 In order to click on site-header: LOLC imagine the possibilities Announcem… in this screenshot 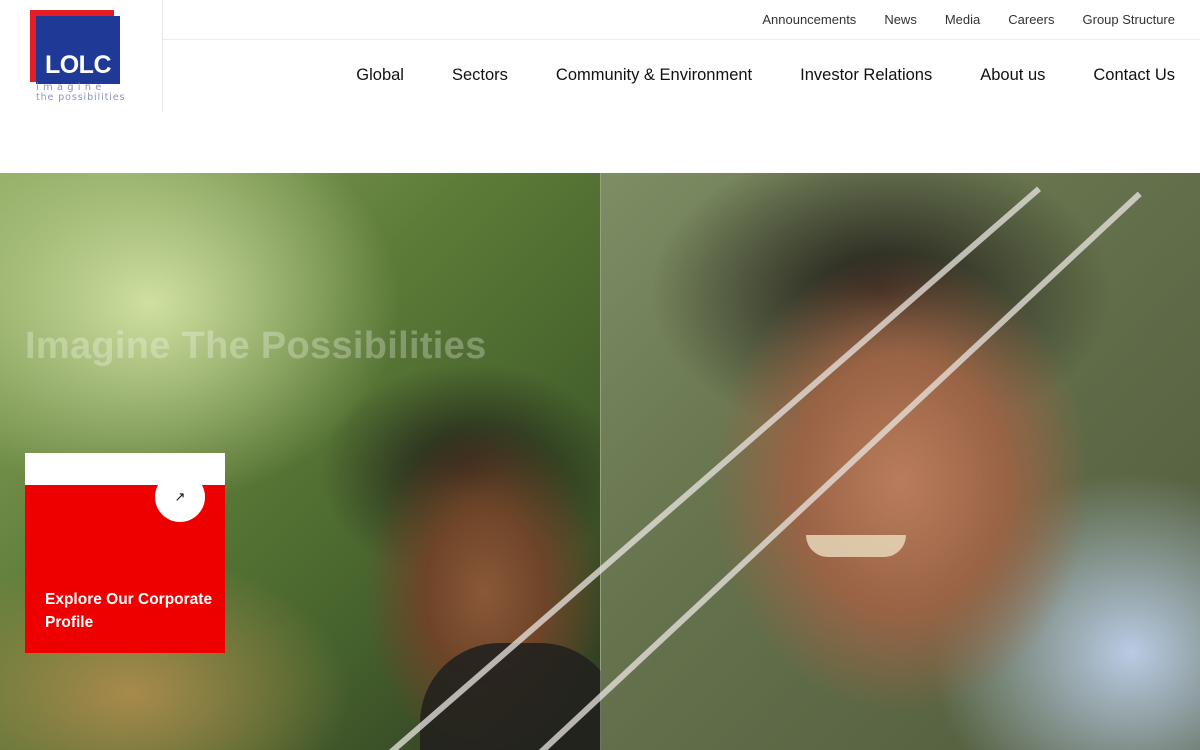, I will do `click(600, 56)`.